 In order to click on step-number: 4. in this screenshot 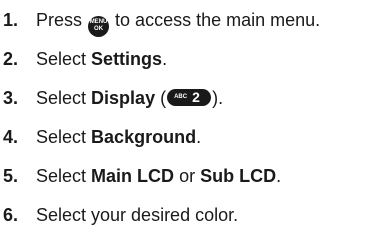, I will do `click(11, 137)`.